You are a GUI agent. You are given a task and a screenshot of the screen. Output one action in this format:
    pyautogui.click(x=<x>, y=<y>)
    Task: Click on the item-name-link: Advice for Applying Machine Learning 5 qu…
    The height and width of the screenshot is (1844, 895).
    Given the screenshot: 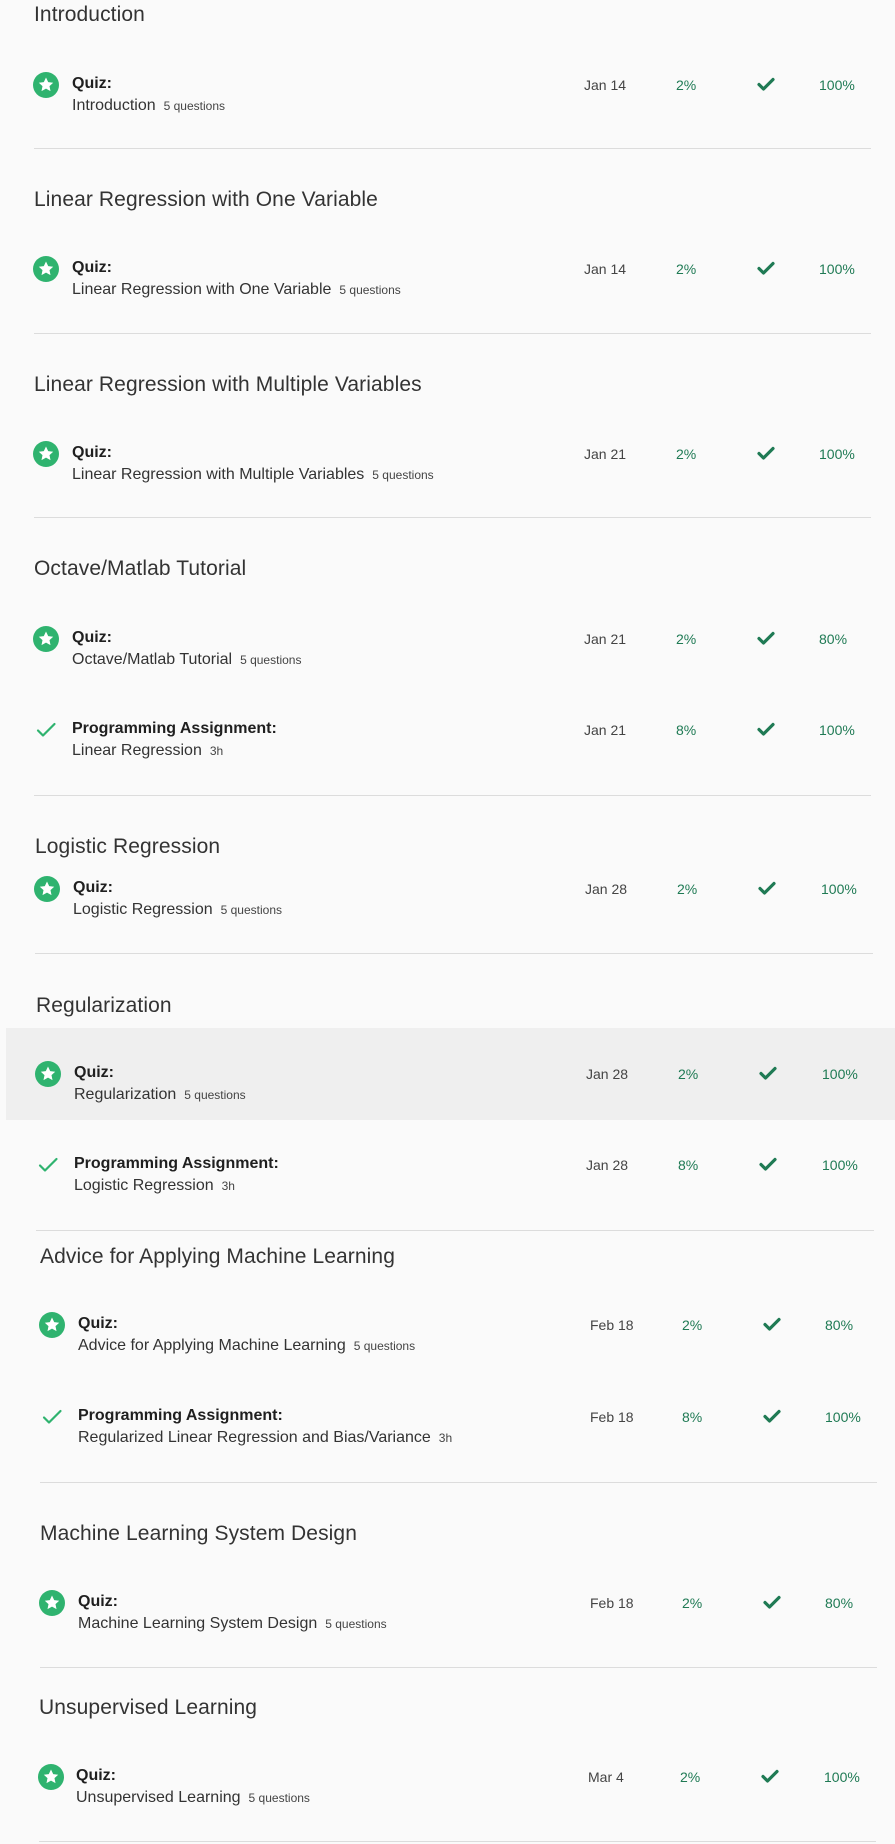 What is the action you would take?
    pyautogui.click(x=246, y=1346)
    